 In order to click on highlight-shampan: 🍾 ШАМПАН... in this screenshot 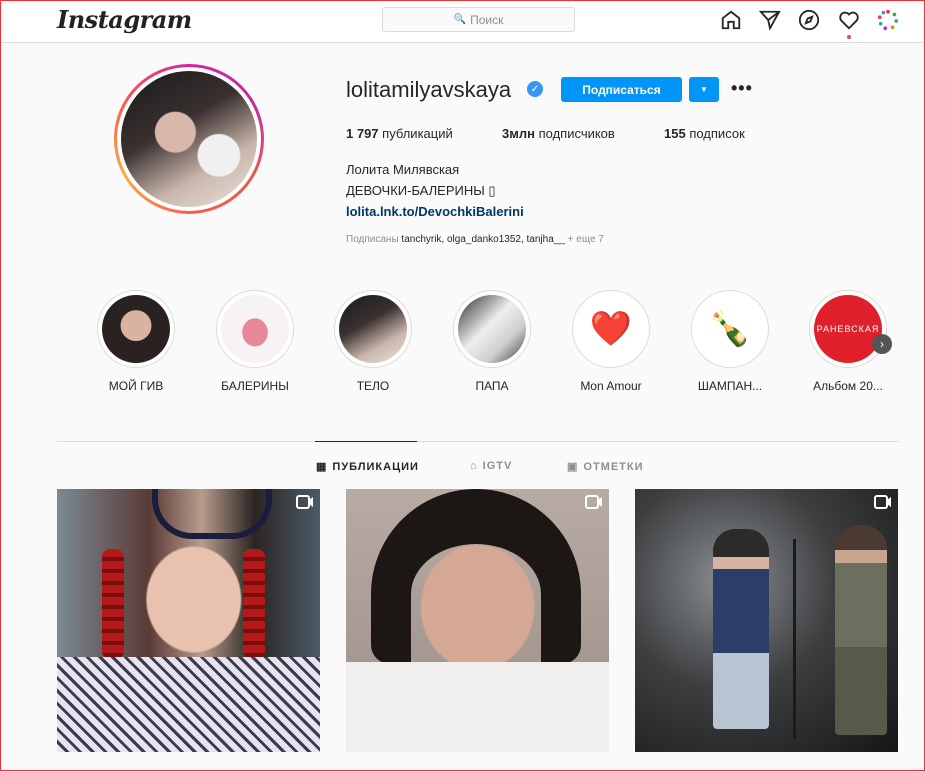, I will do `click(730, 341)`.